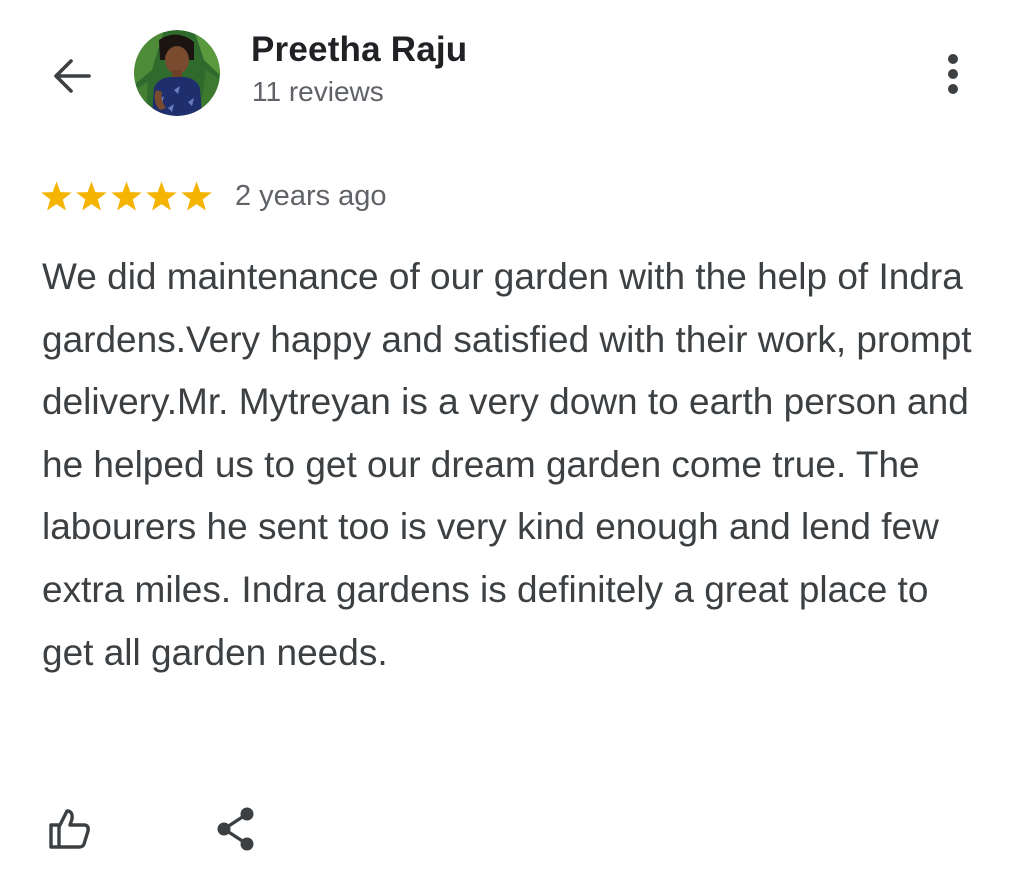 This screenshot has width=1024, height=891. I want to click on more-vert-icon, so click(953, 74).